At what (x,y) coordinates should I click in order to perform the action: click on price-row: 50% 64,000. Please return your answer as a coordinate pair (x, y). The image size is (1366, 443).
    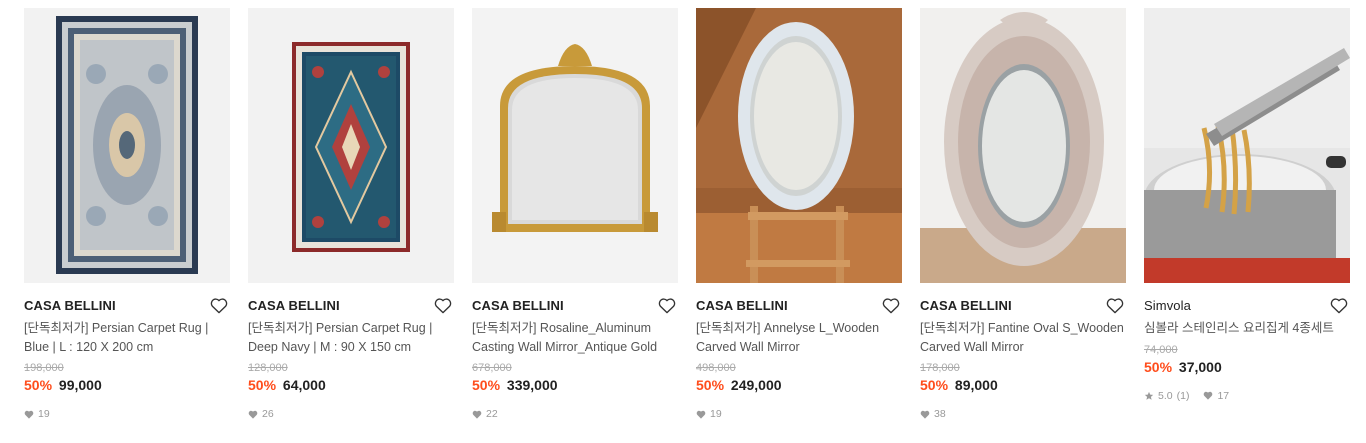
    Looking at the image, I should click on (351, 385).